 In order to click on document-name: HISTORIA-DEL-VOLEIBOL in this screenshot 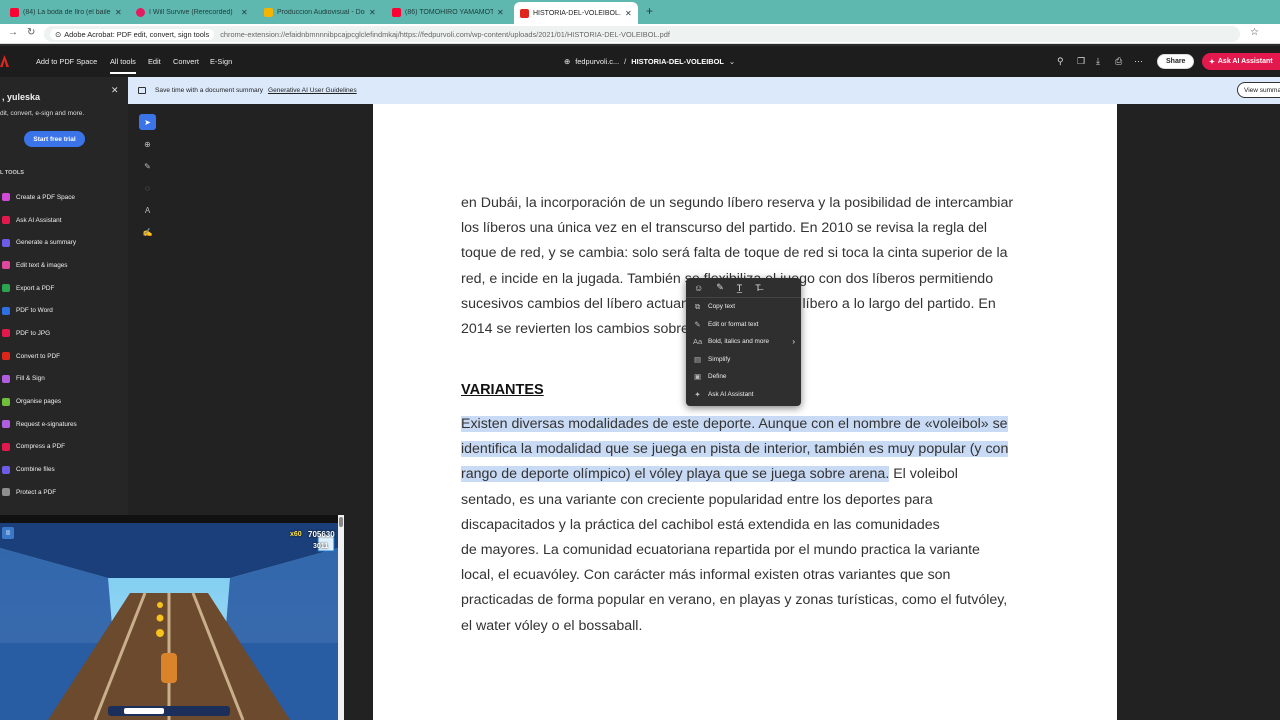, I will do `click(677, 61)`.